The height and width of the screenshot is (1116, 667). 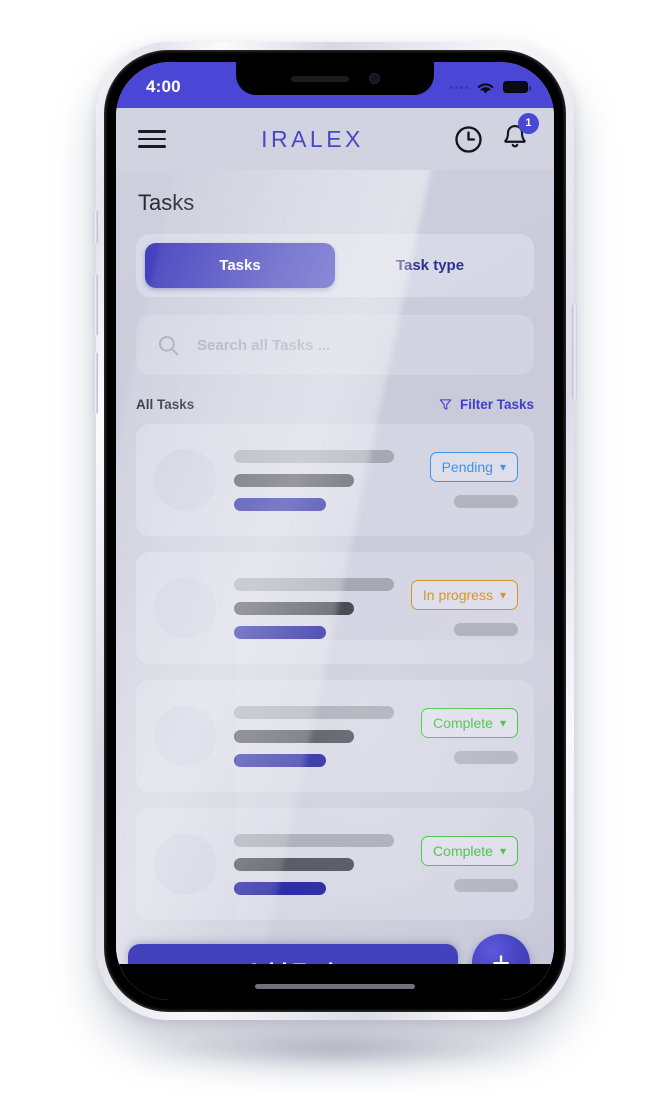 I want to click on notifications-button: 1, so click(x=519, y=134).